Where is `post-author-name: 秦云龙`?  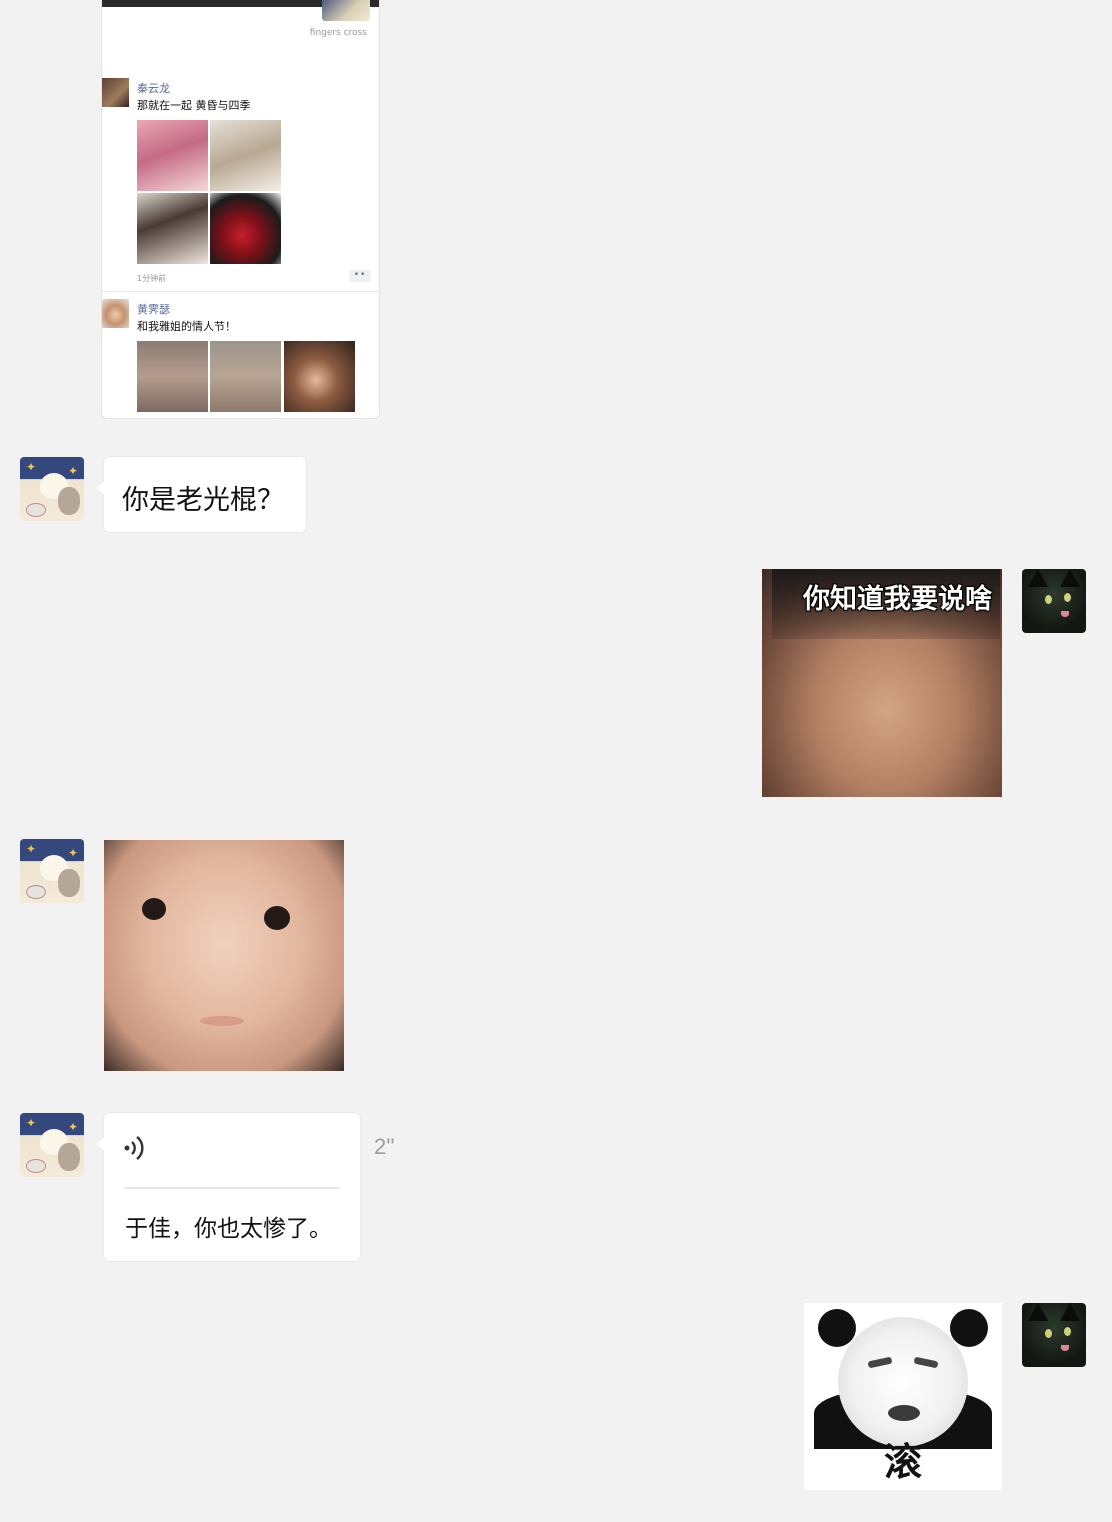
post-author-name: 秦云龙 is located at coordinates (153, 88).